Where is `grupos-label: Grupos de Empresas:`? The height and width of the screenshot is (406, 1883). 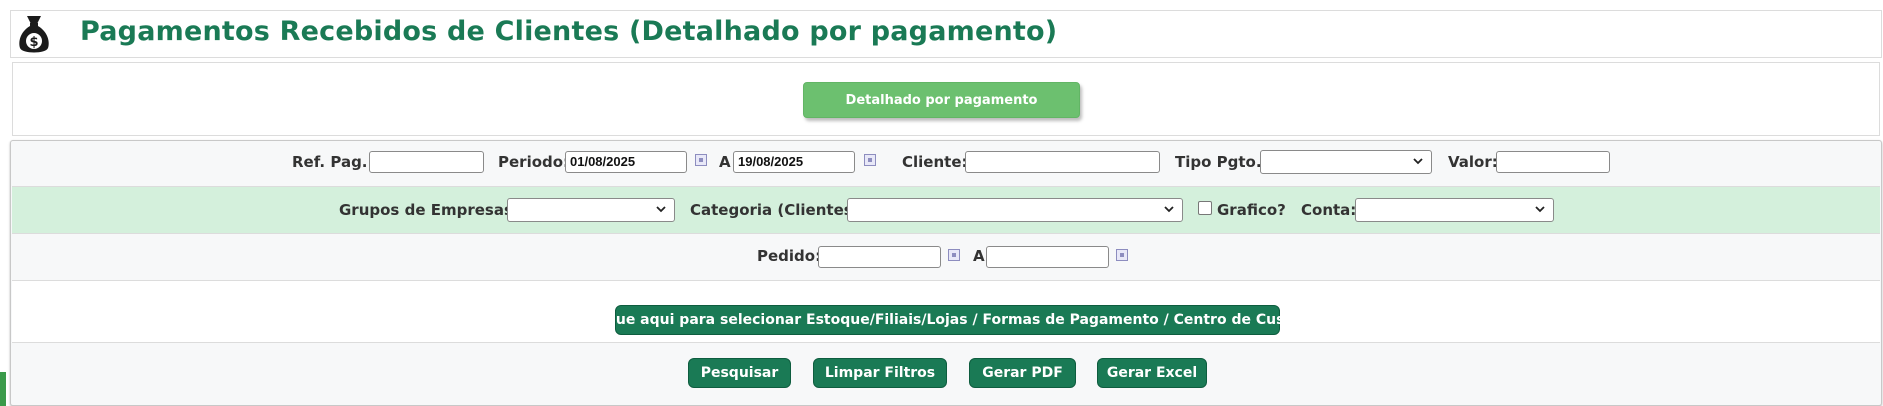 grupos-label: Grupos de Empresas: is located at coordinates (429, 210).